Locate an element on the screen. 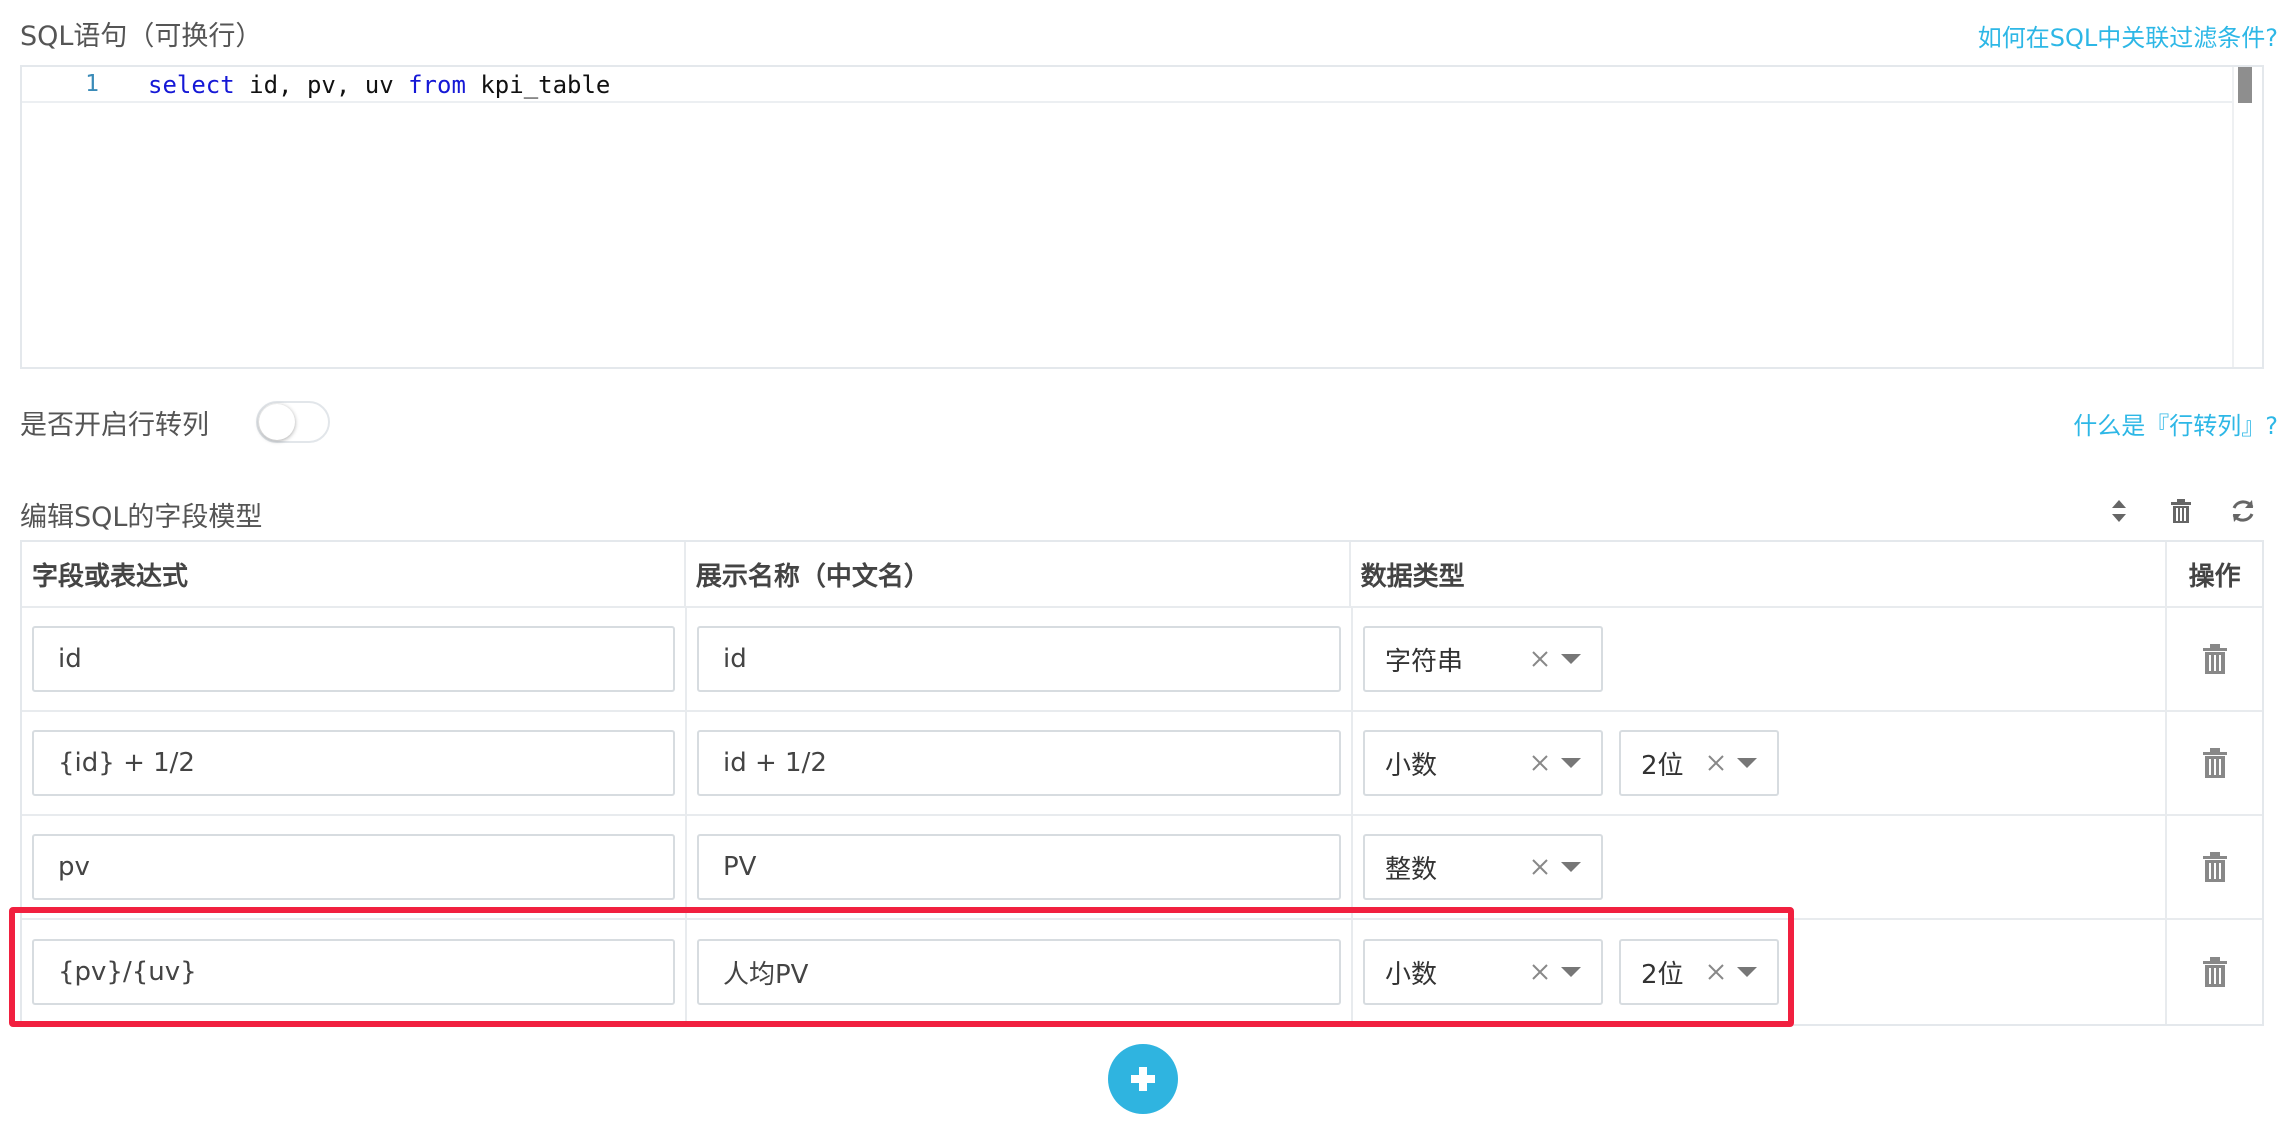  sql-keyword: select is located at coordinates (191, 85).